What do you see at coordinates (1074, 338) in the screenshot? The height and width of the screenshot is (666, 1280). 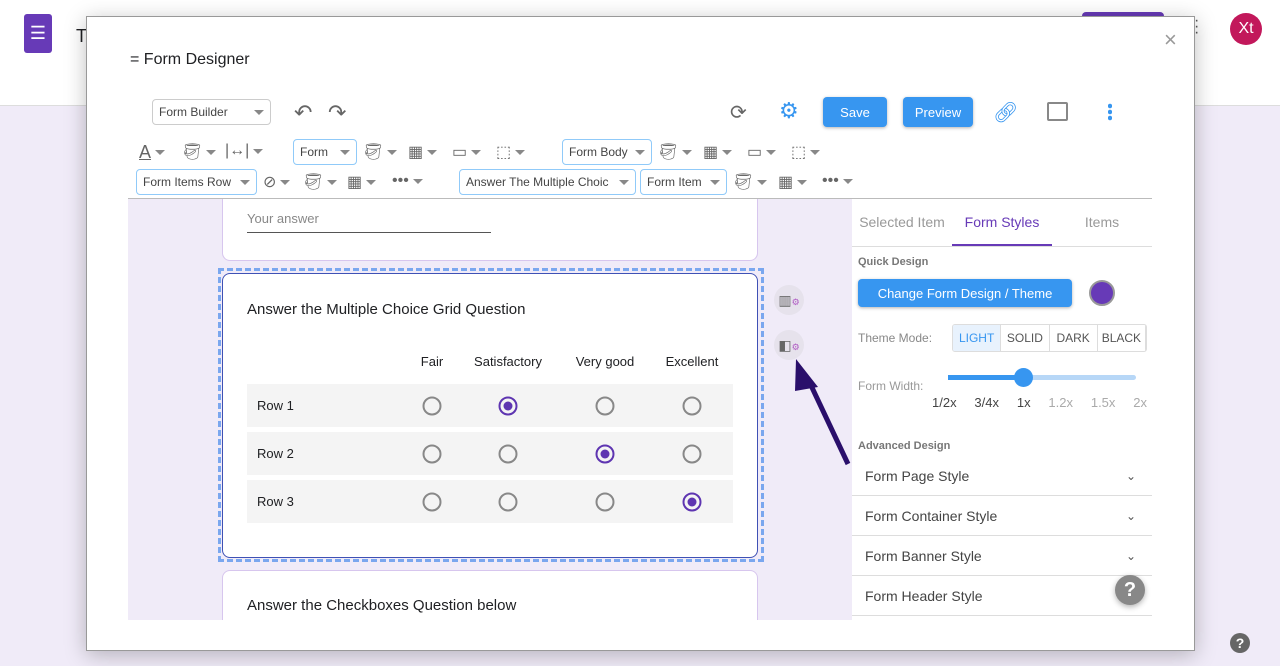 I see `mode-dark: DARK` at bounding box center [1074, 338].